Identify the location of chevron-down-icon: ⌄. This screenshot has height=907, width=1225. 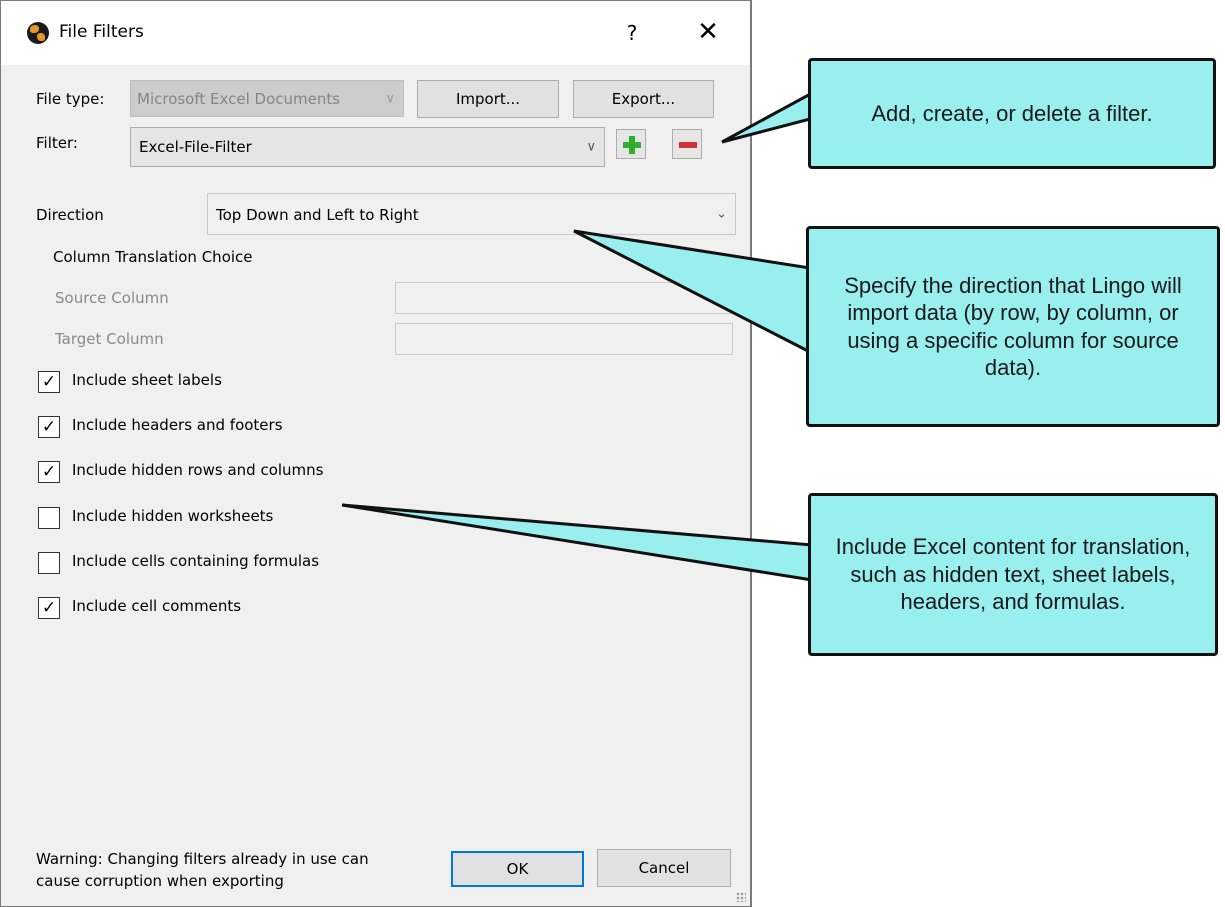
(721, 214).